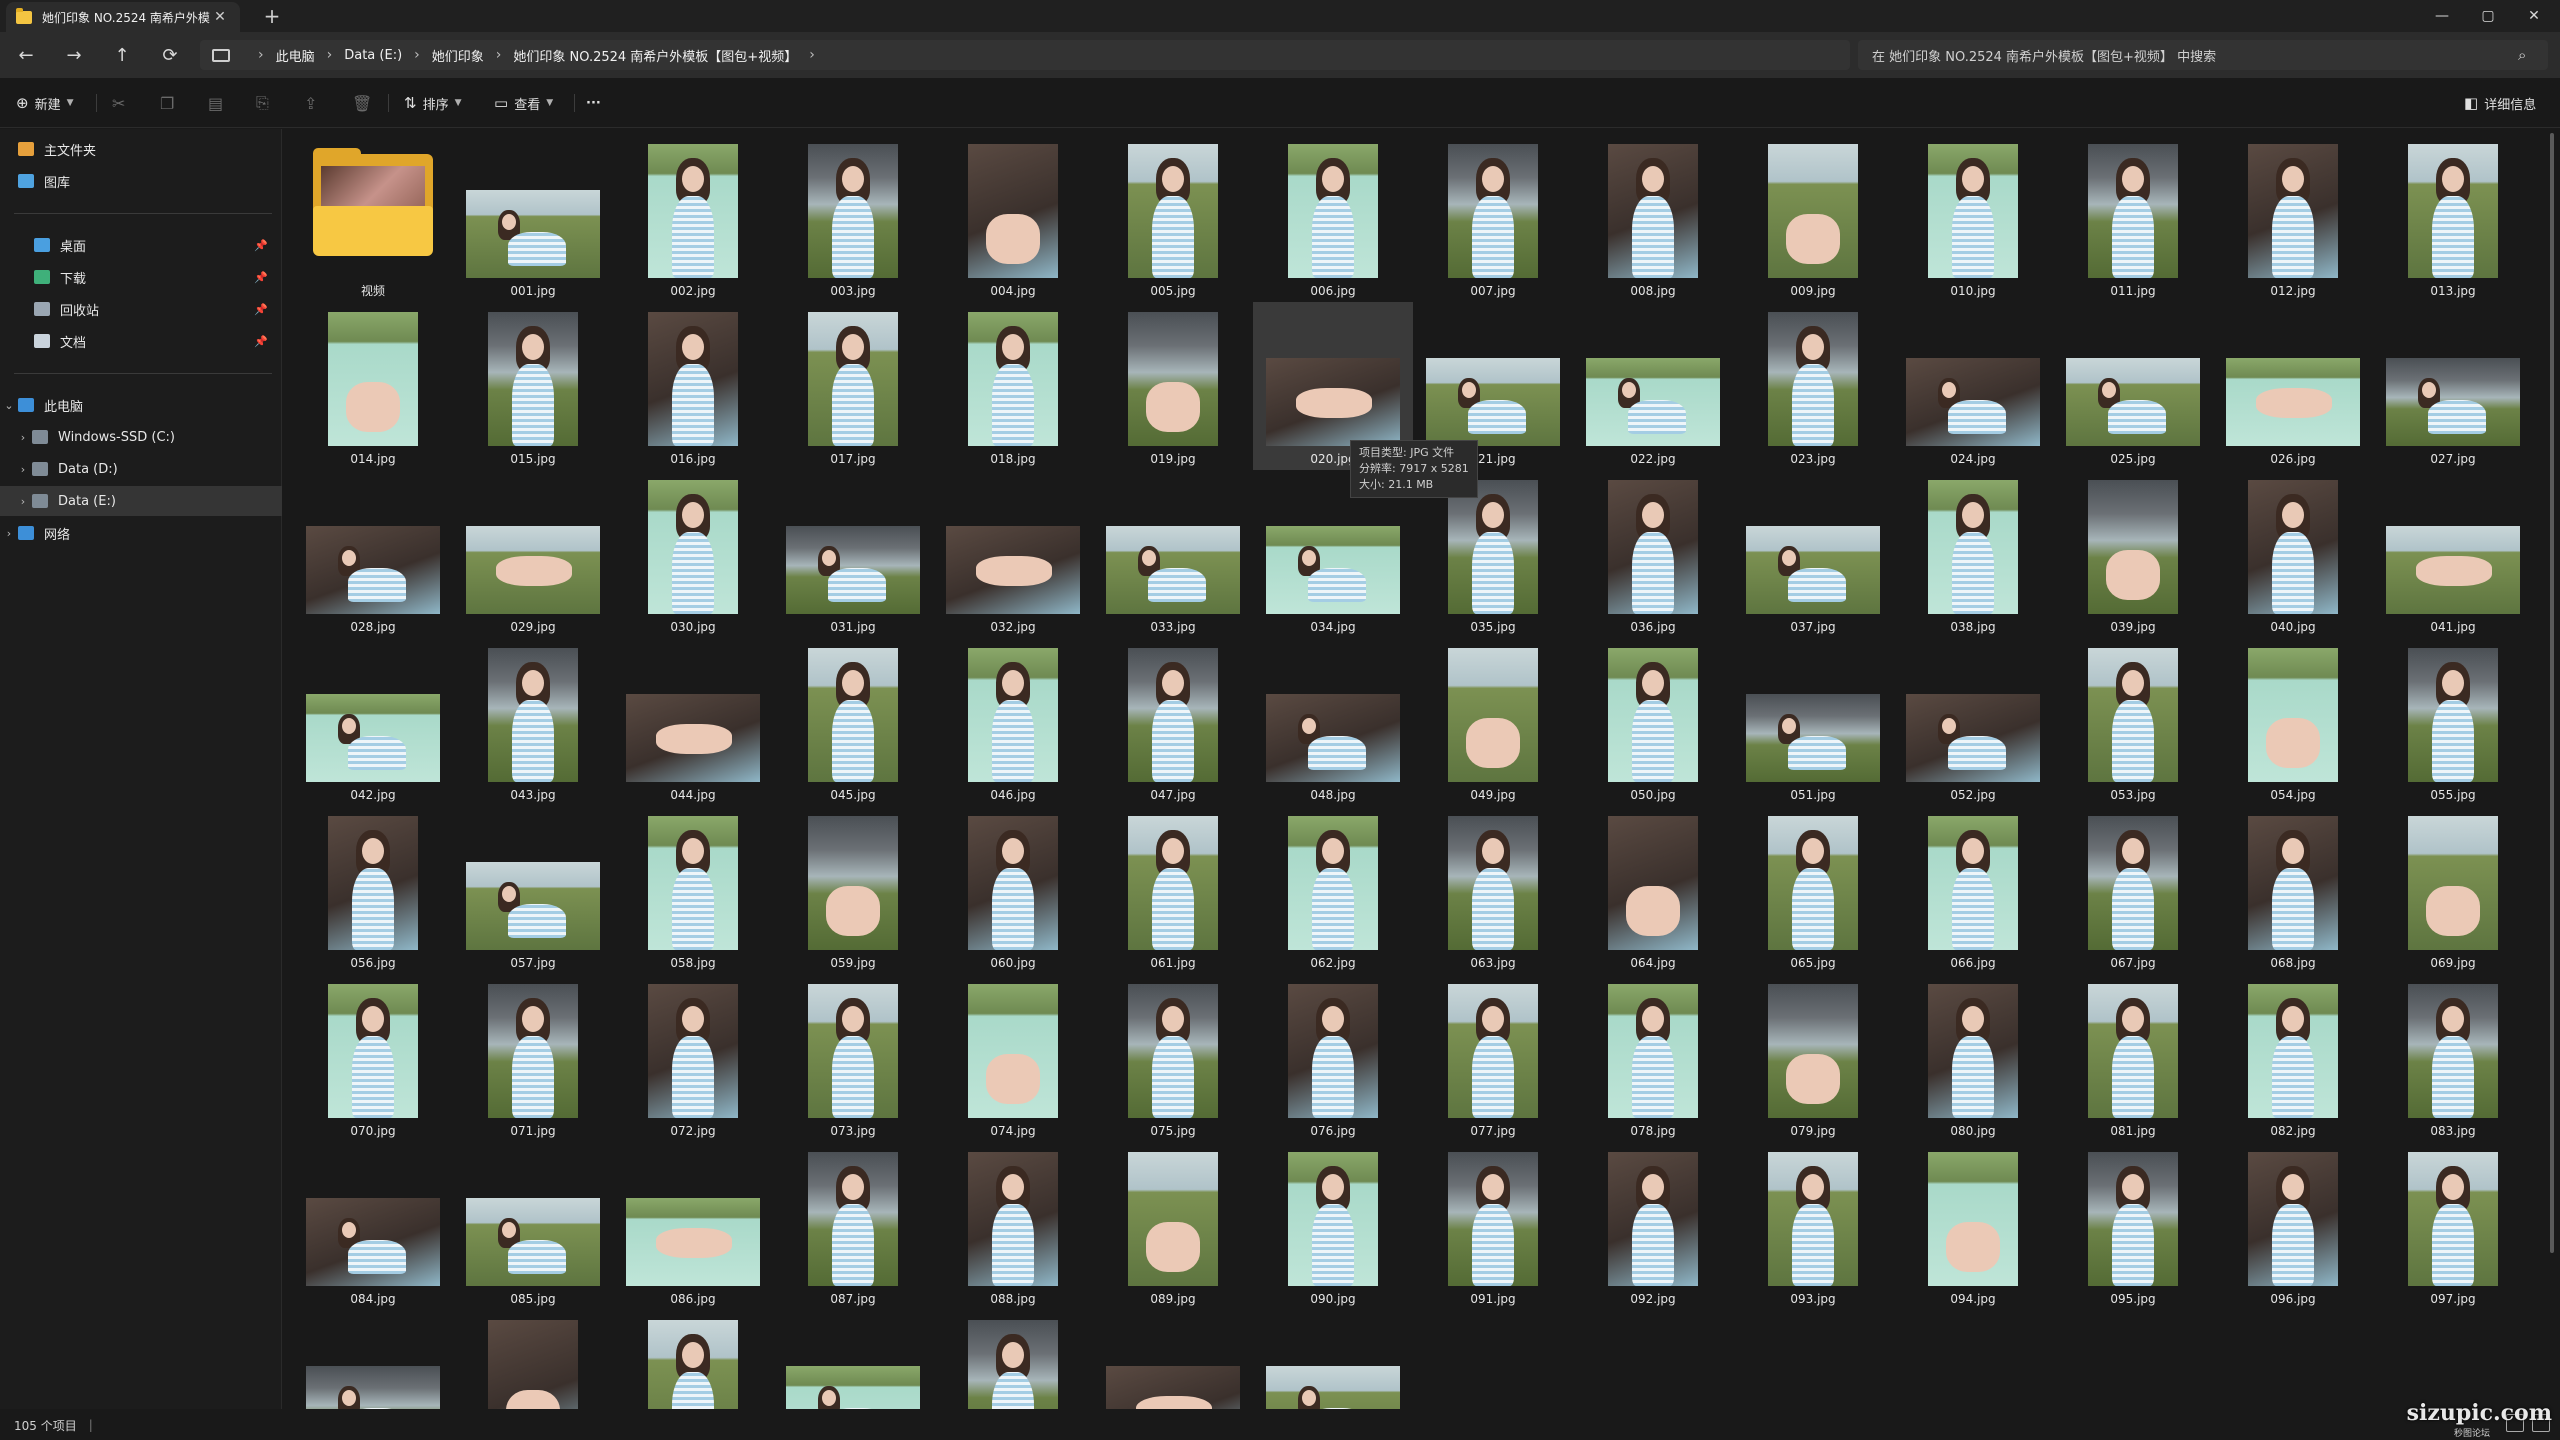 The height and width of the screenshot is (1440, 2560). Describe the element at coordinates (1333, 1058) in the screenshot. I see `file-item: 076.jpg` at that location.